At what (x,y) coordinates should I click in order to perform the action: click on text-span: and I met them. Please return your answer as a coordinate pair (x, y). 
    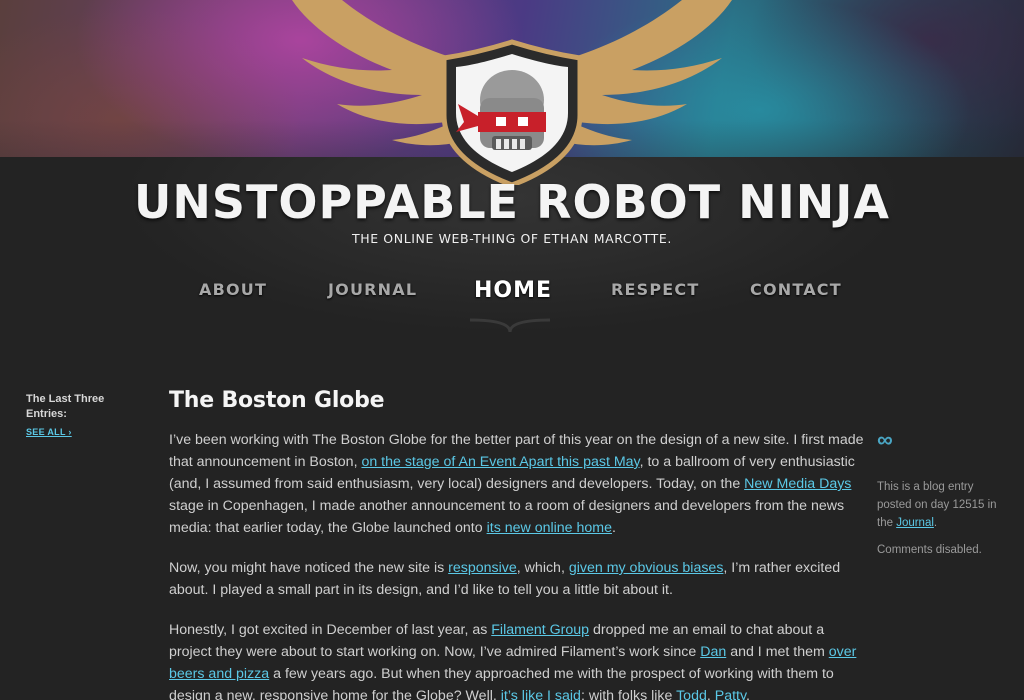
    Looking at the image, I should click on (777, 652).